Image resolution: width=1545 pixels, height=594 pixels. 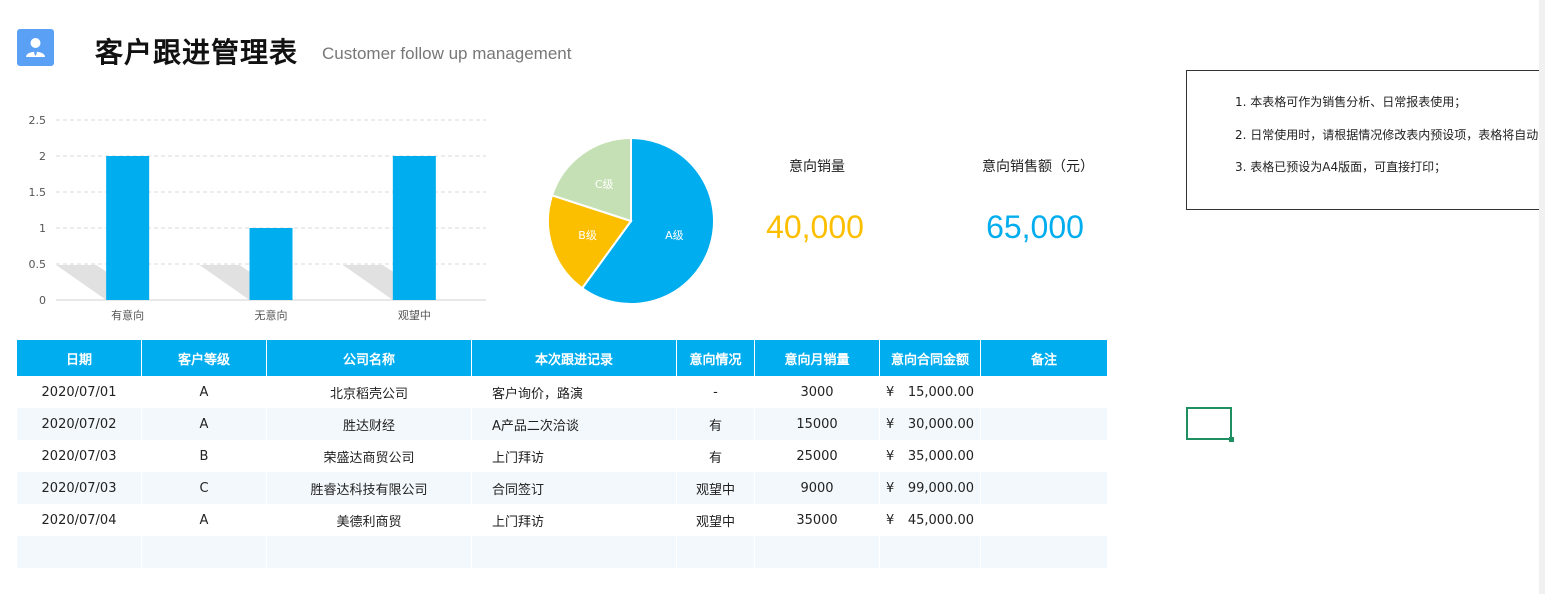 What do you see at coordinates (42, 156) in the screenshot?
I see `y-tick-label: 2` at bounding box center [42, 156].